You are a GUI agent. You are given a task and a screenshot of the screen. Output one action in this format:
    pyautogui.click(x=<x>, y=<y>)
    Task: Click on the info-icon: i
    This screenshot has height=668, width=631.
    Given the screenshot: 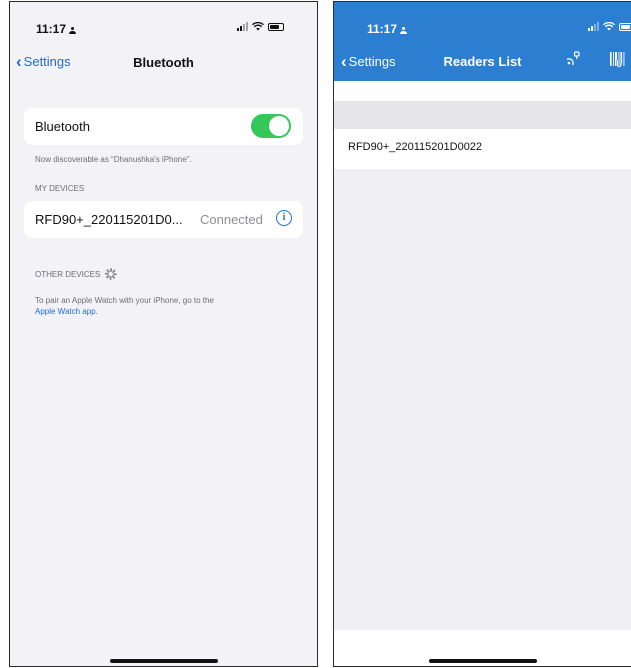 What is the action you would take?
    pyautogui.click(x=284, y=218)
    